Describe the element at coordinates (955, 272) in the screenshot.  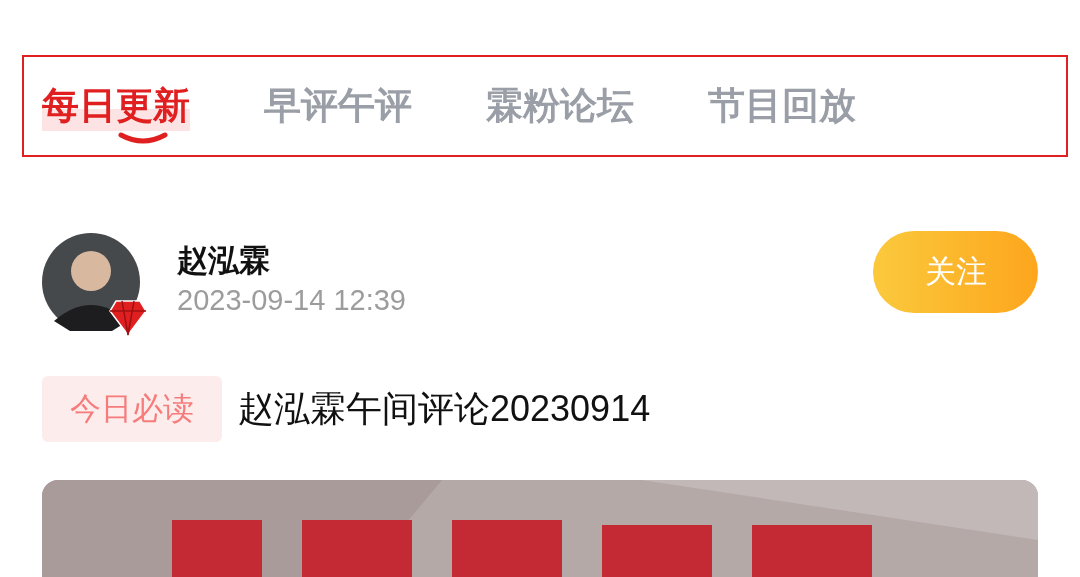
I see `follow-button: 关注` at that location.